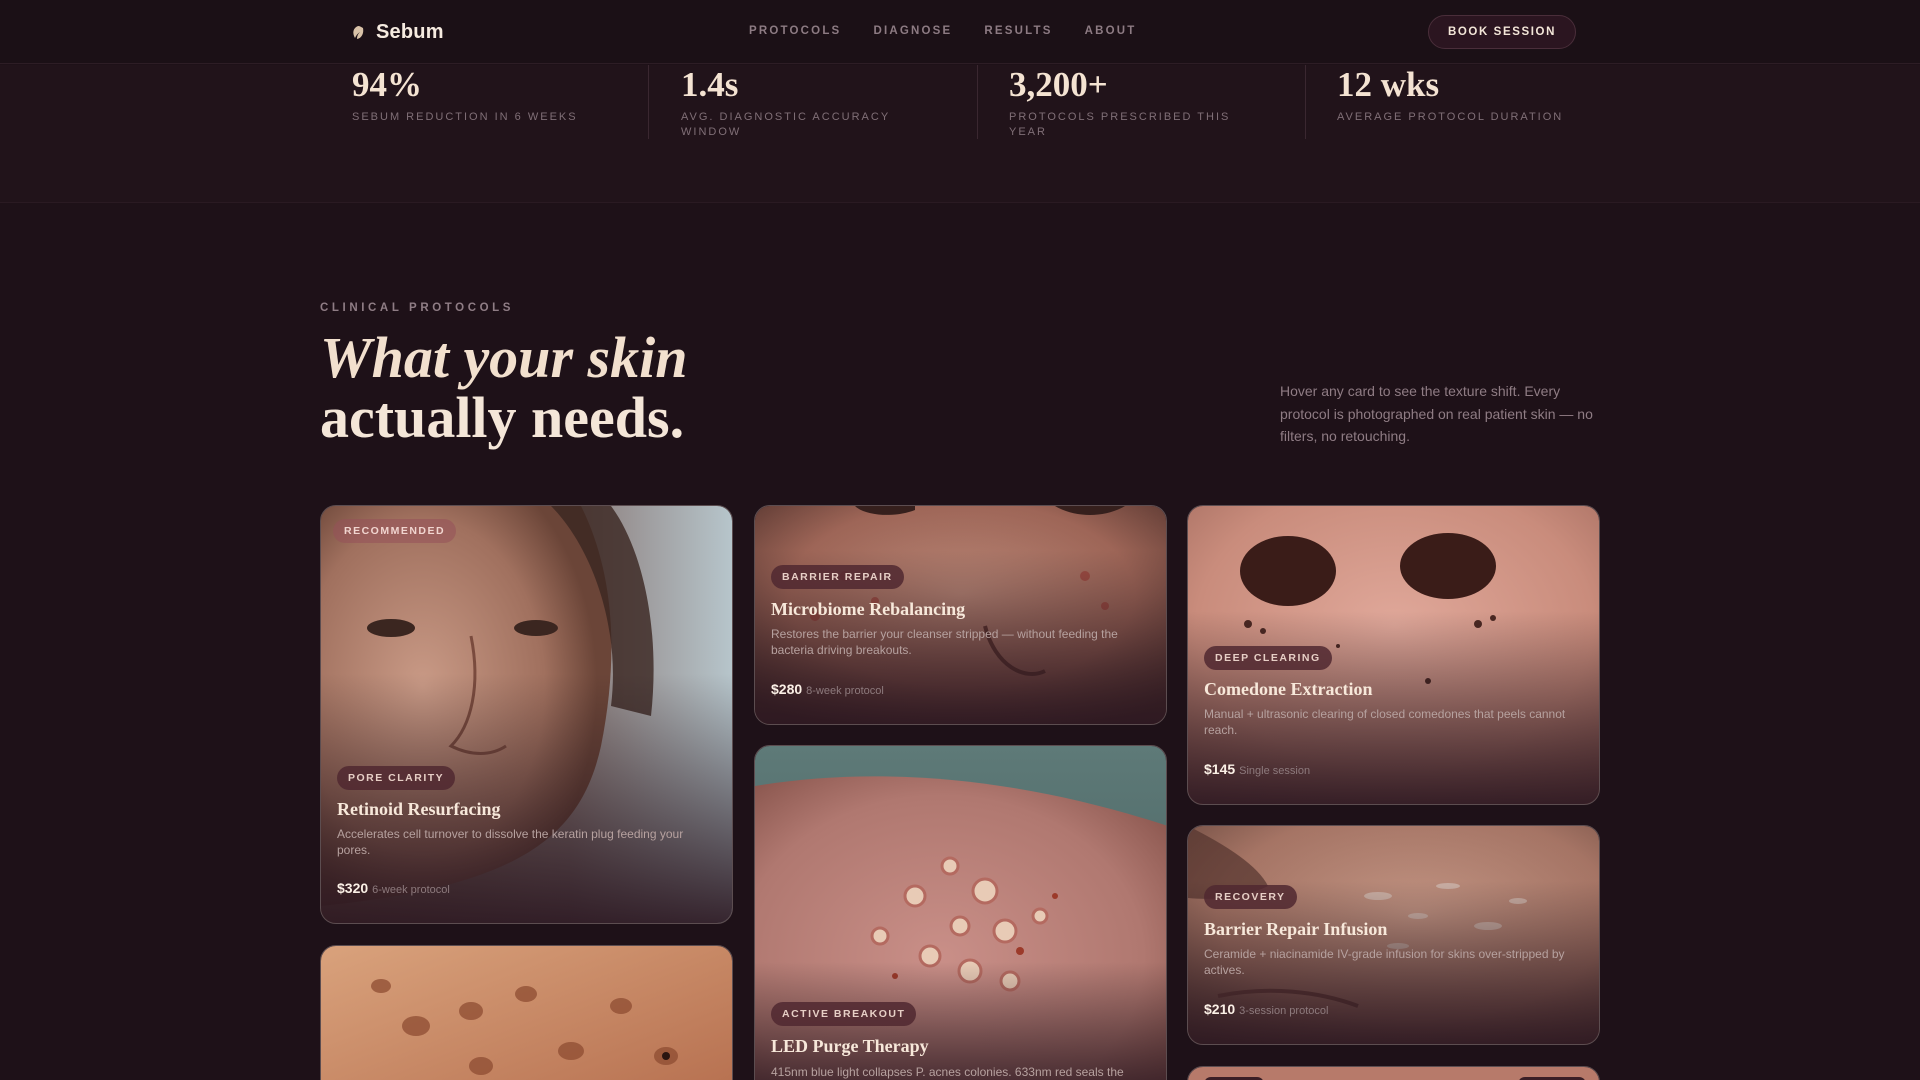  I want to click on section-eyebrow: CLINICAL PROTOCOLS, so click(417, 308).